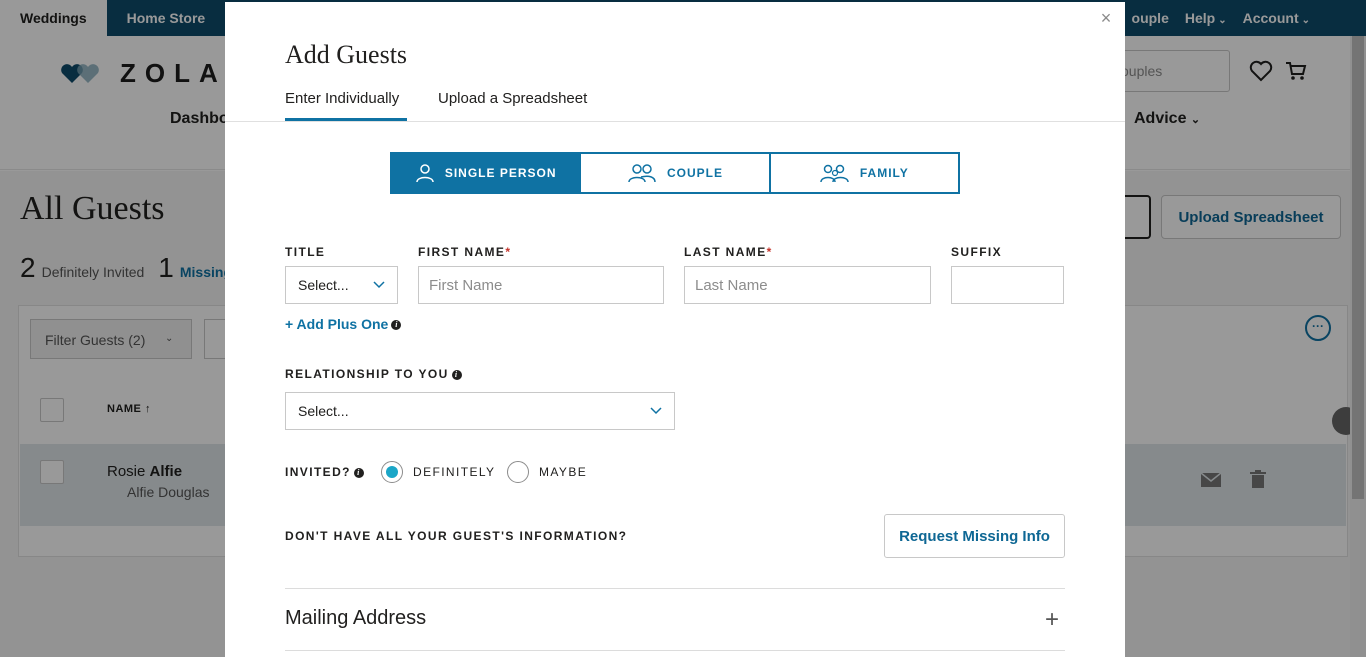 This screenshot has width=1366, height=657. I want to click on relationship-label: RELATIONSHIP TO YOU i, so click(373, 374).